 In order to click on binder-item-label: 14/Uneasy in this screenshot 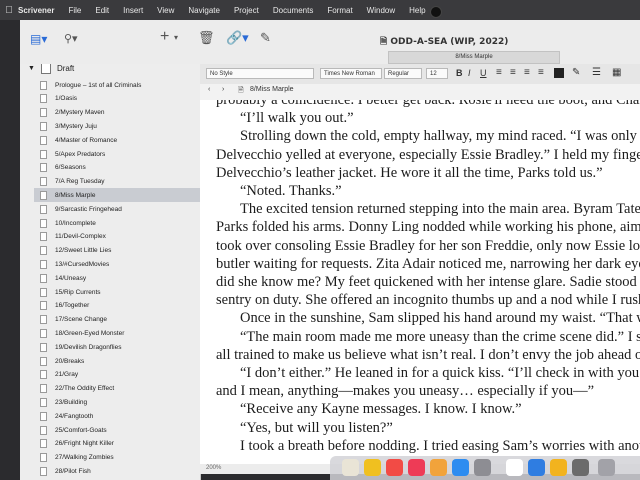, I will do `click(71, 278)`.